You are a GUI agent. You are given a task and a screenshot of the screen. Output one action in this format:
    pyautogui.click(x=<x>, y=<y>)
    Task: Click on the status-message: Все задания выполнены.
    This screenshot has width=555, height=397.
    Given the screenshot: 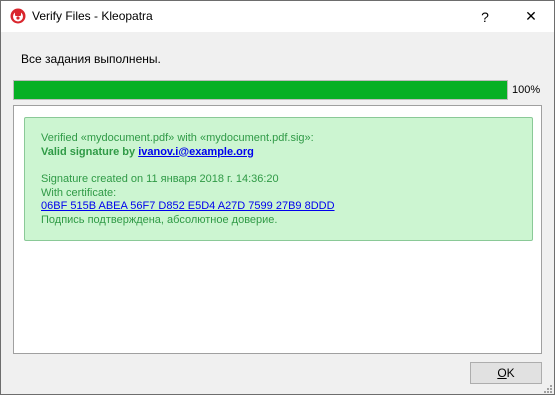 What is the action you would take?
    pyautogui.click(x=91, y=59)
    